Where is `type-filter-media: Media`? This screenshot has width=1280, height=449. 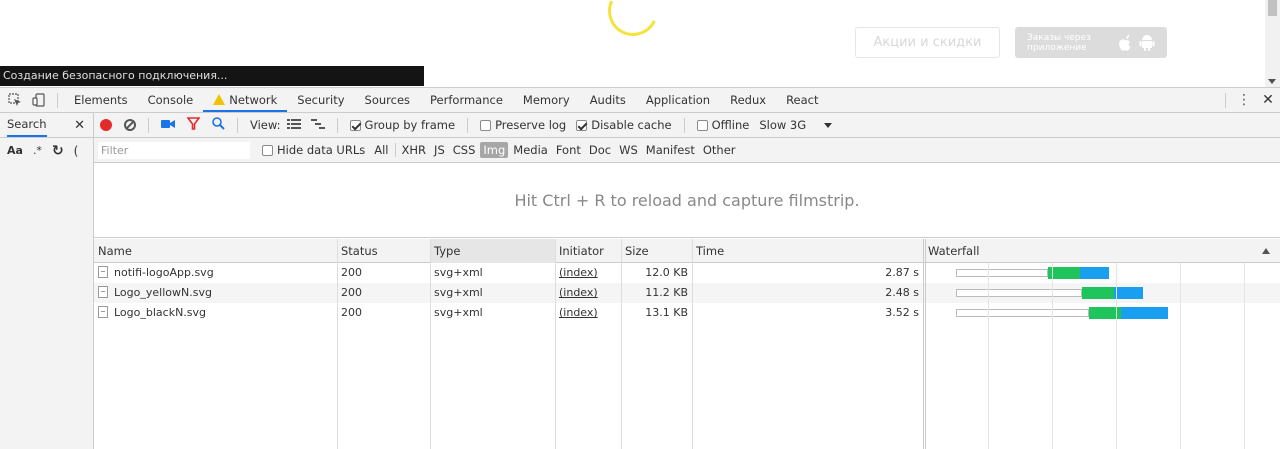 type-filter-media: Media is located at coordinates (530, 150).